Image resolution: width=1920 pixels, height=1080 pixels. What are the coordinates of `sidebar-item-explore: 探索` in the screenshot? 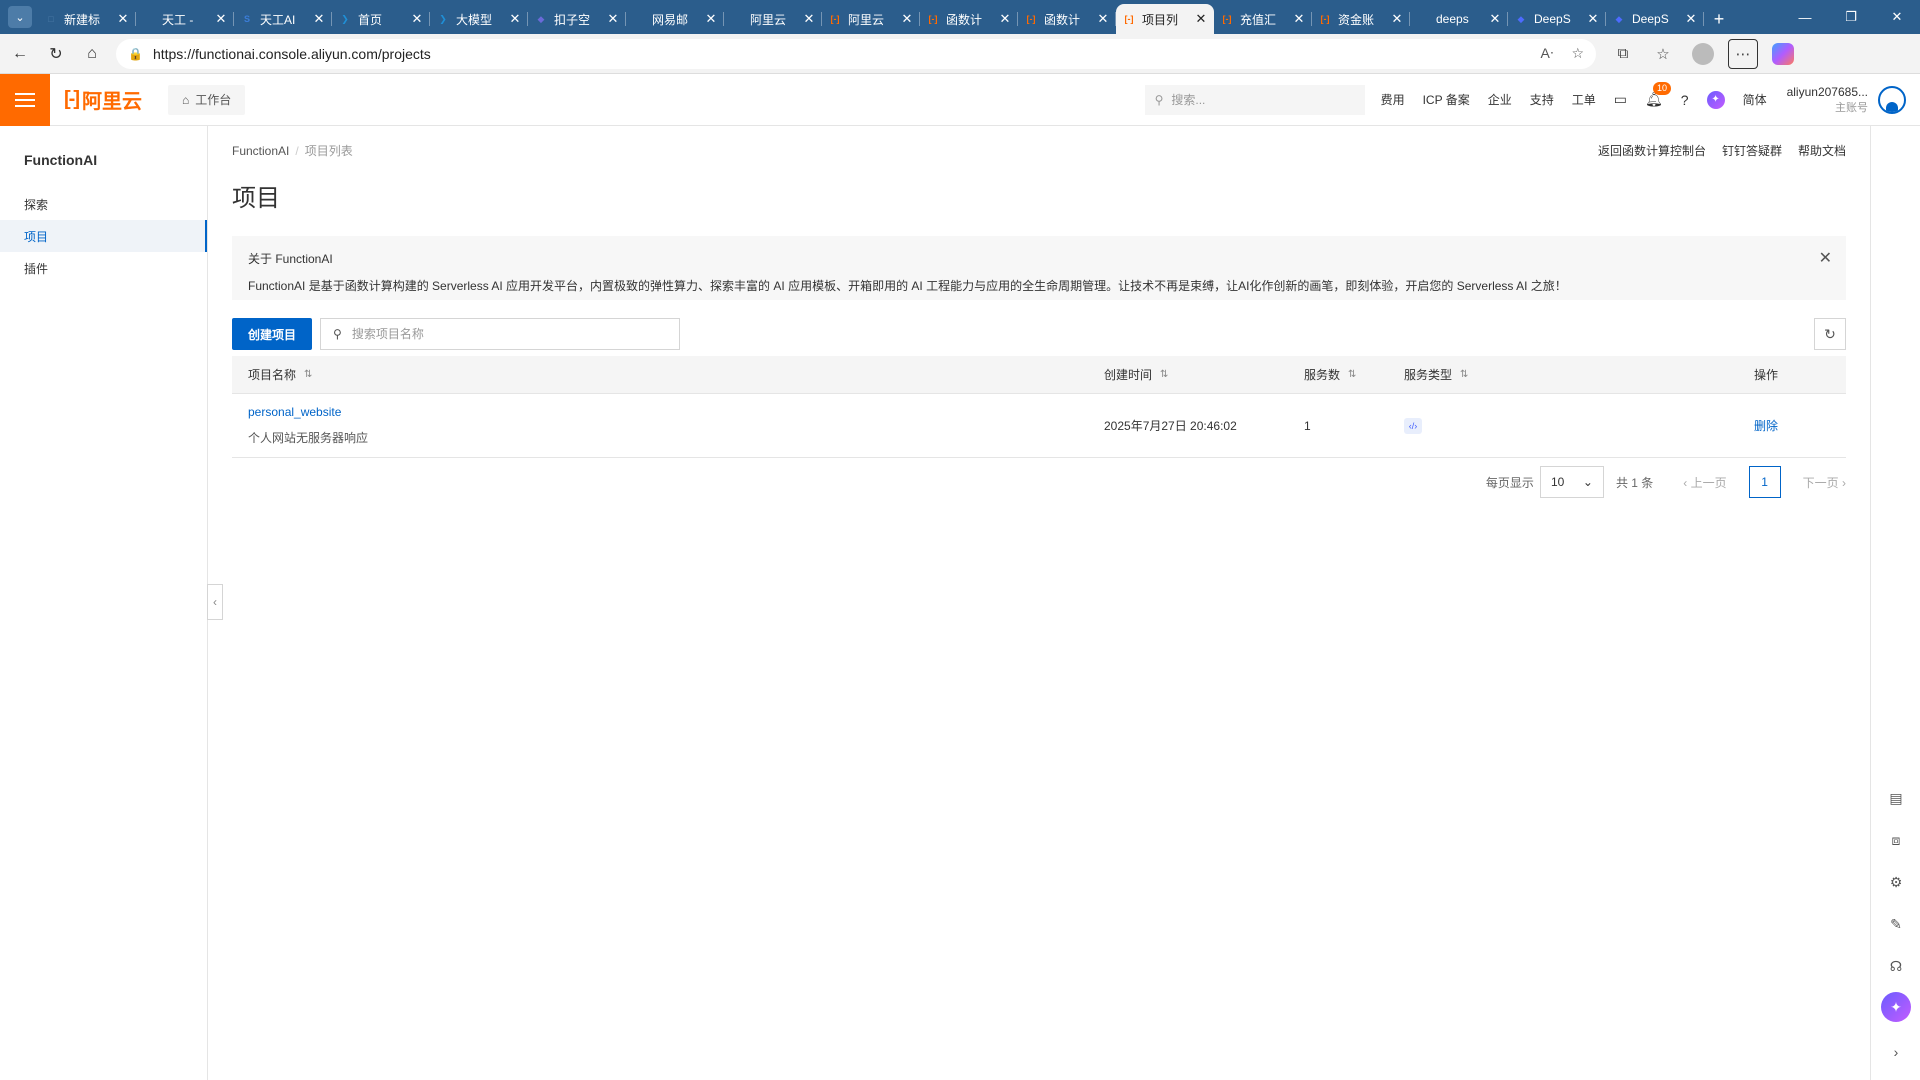 It's located at (103, 204).